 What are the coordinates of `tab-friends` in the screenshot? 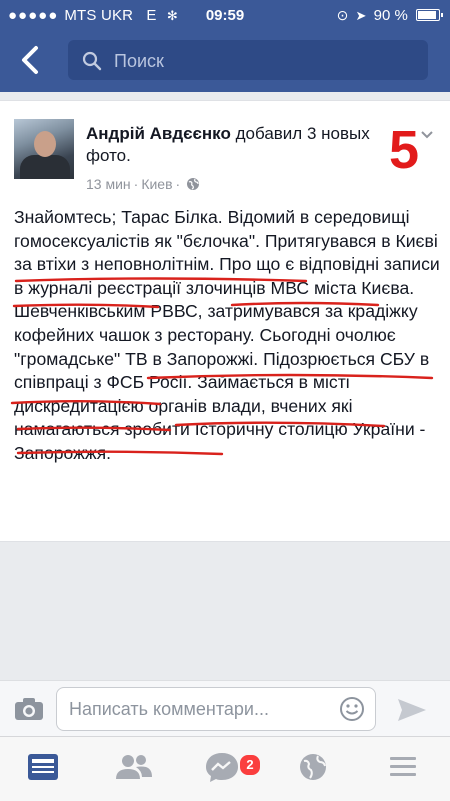 It's located at (134, 769).